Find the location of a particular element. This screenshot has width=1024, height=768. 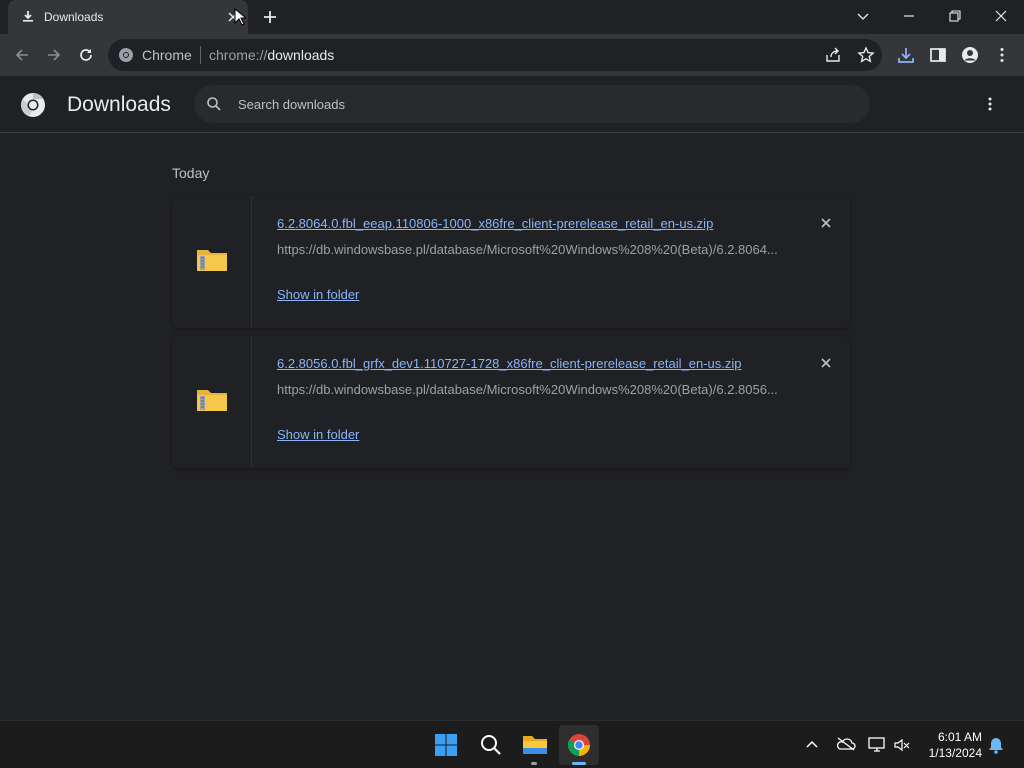

tab-strip: Downloads is located at coordinates (512, 17).